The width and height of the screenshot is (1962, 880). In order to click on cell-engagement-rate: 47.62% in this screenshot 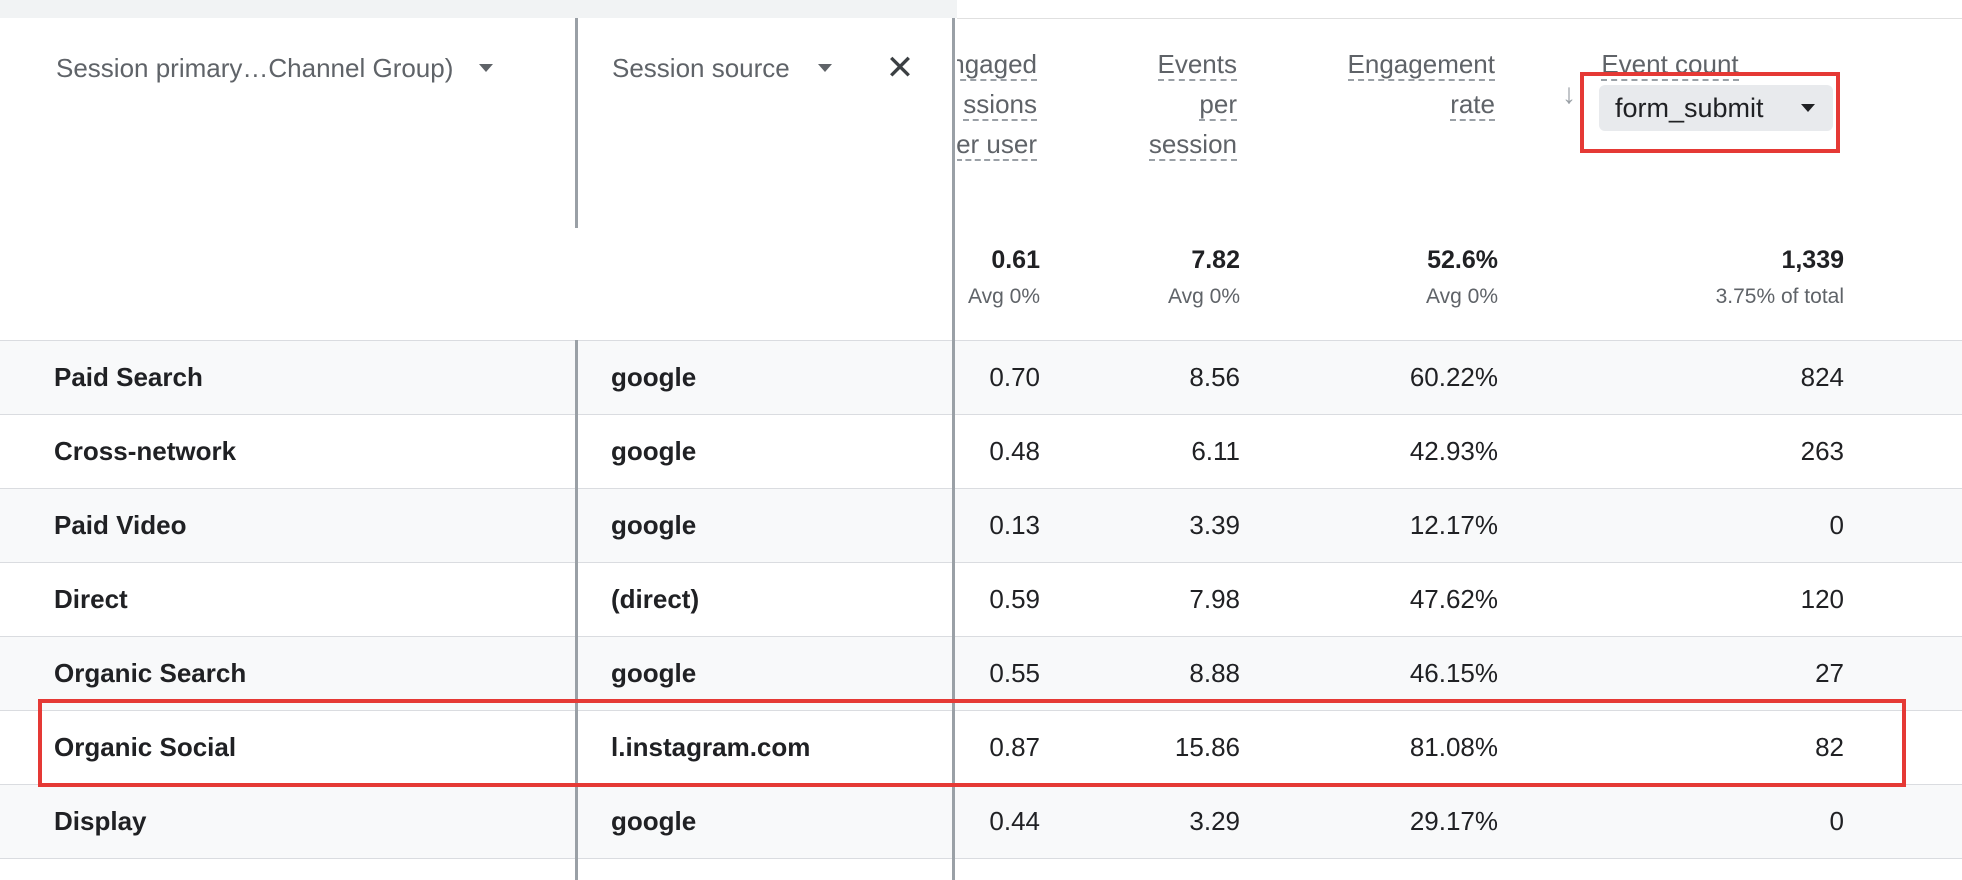, I will do `click(1453, 599)`.